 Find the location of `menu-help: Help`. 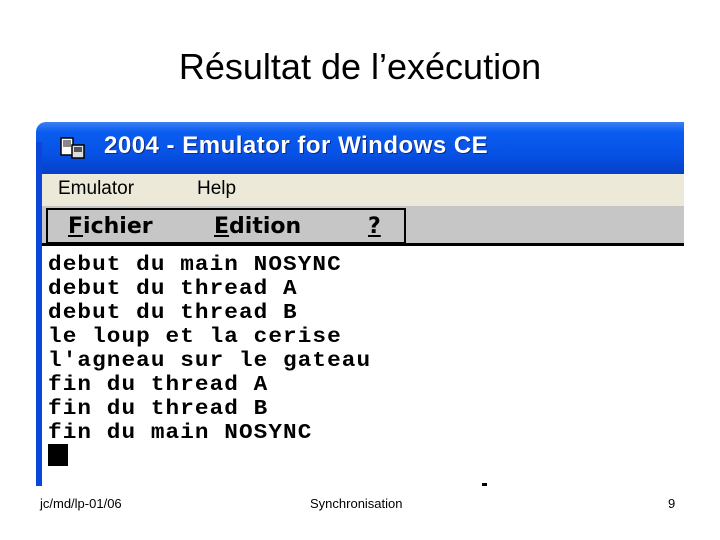

menu-help: Help is located at coordinates (216, 189).